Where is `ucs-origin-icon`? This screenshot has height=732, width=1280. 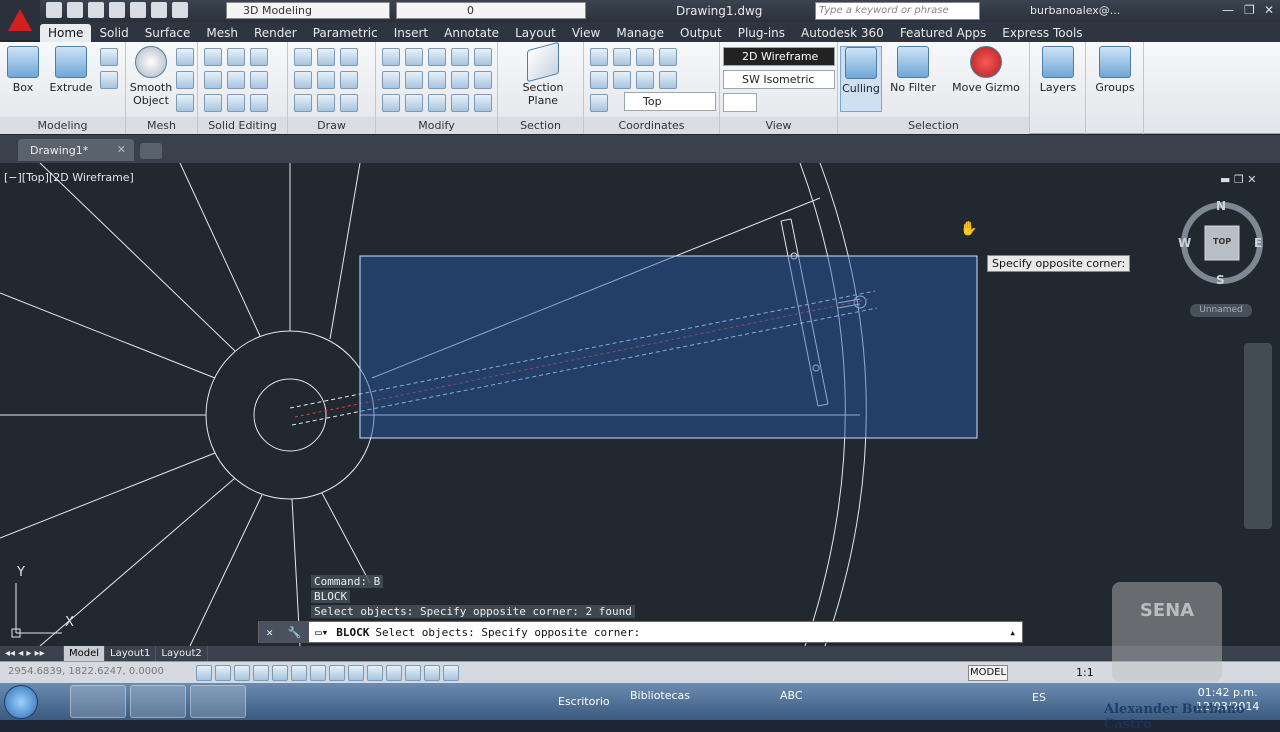
ucs-origin-icon is located at coordinates (668, 57).